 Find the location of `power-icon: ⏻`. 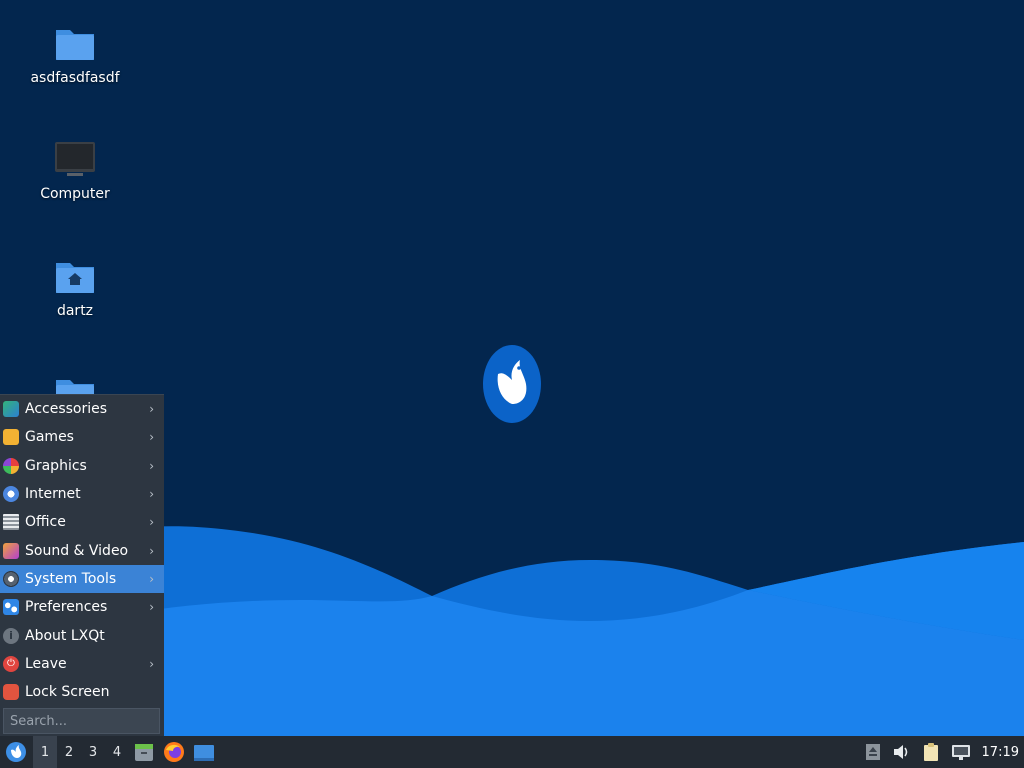

power-icon: ⏻ is located at coordinates (11, 663).